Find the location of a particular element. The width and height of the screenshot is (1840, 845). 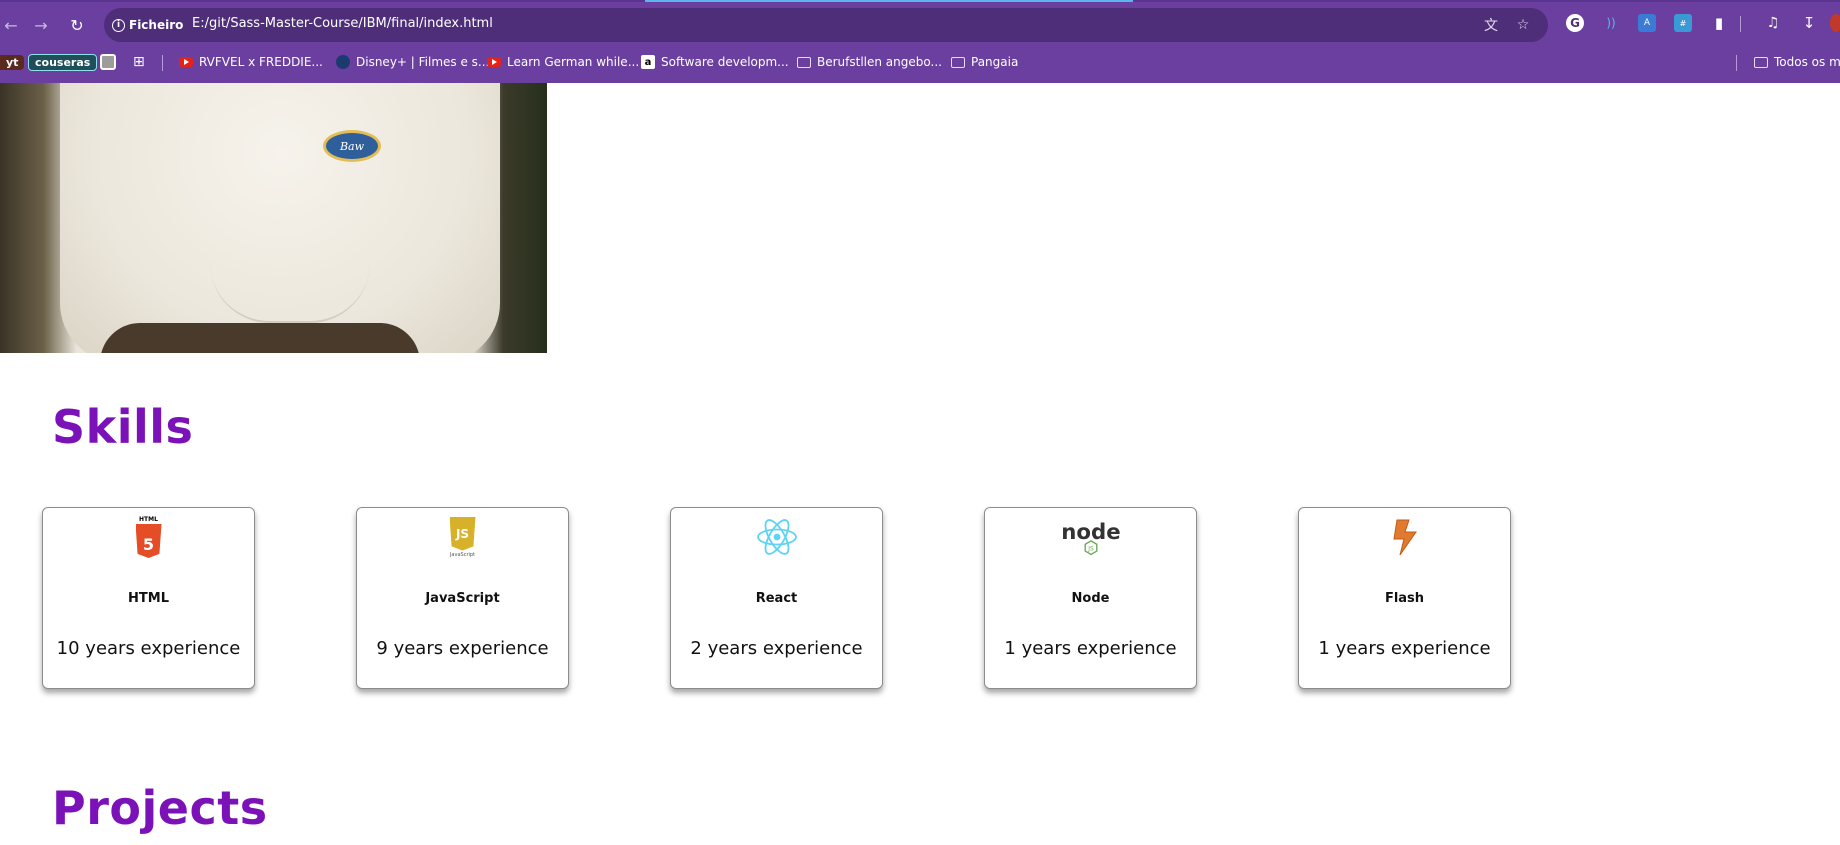

skill-card-node: node JS Node 1 years experience is located at coordinates (1090, 598).